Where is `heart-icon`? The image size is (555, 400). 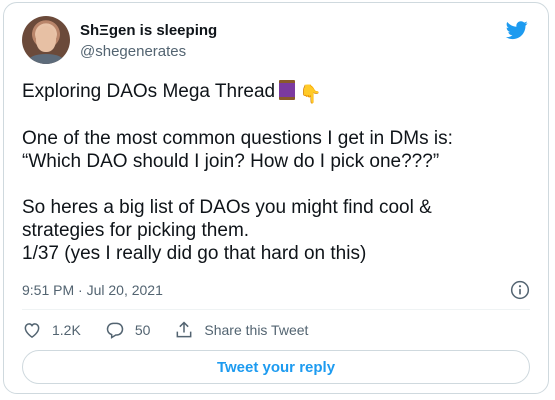
heart-icon is located at coordinates (32, 330).